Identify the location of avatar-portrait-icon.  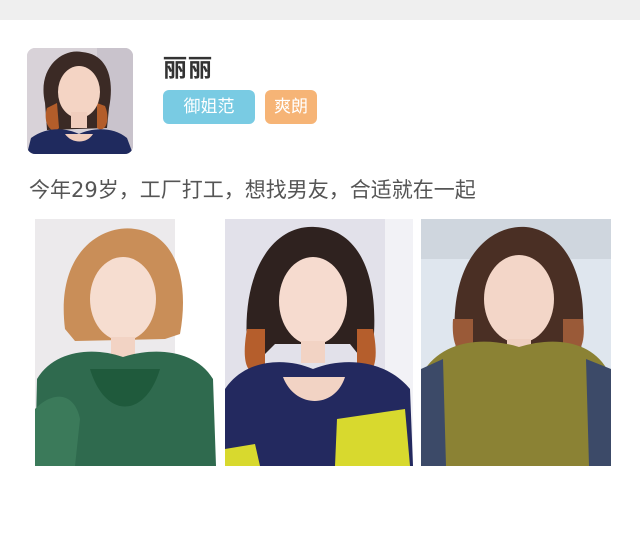
(80, 101).